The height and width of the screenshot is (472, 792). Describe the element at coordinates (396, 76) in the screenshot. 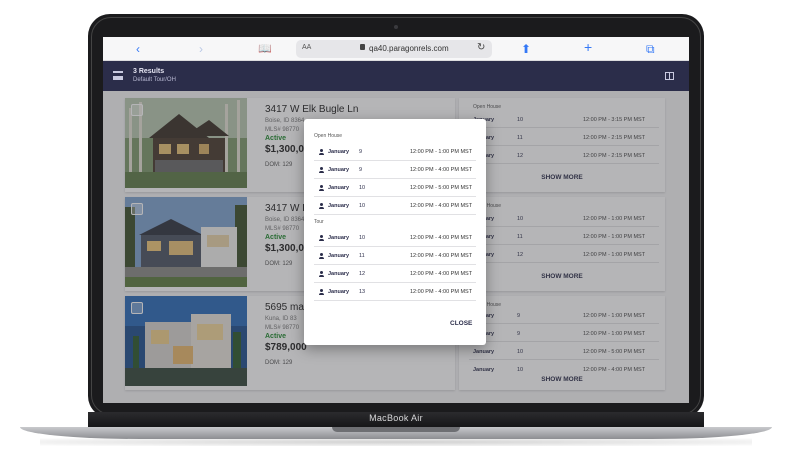

I see `app-header: 3 Results Default Tour/OH` at that location.